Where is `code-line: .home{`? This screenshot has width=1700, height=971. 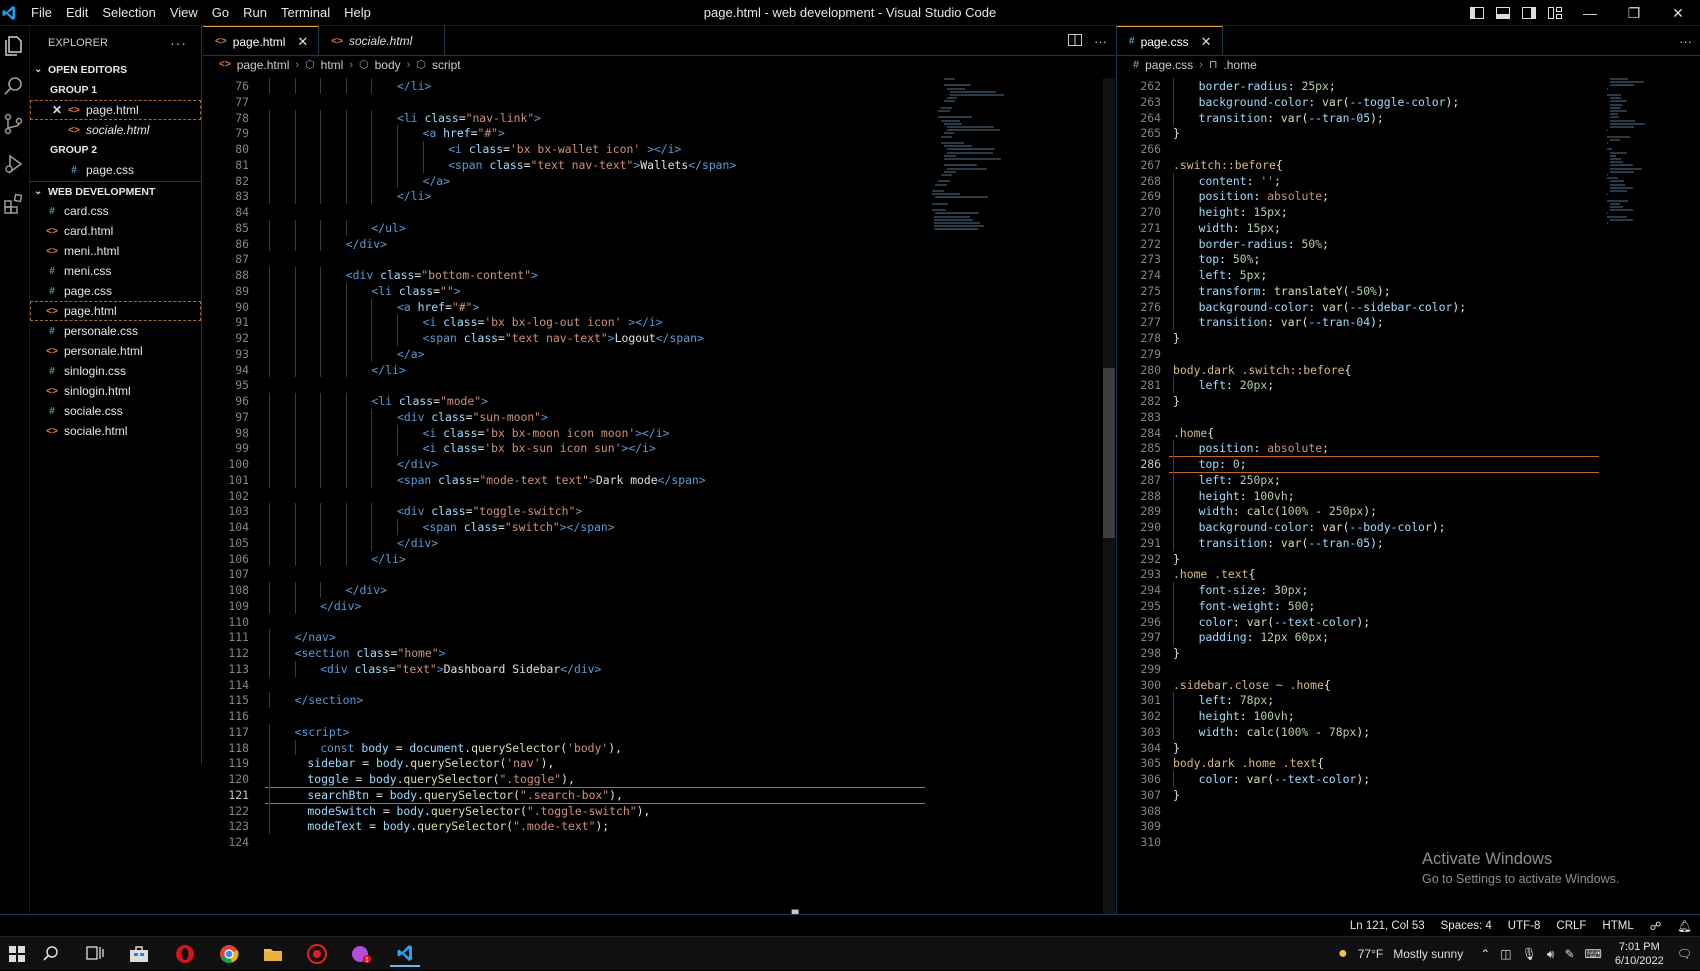 code-line: .home{ is located at coordinates (1193, 433).